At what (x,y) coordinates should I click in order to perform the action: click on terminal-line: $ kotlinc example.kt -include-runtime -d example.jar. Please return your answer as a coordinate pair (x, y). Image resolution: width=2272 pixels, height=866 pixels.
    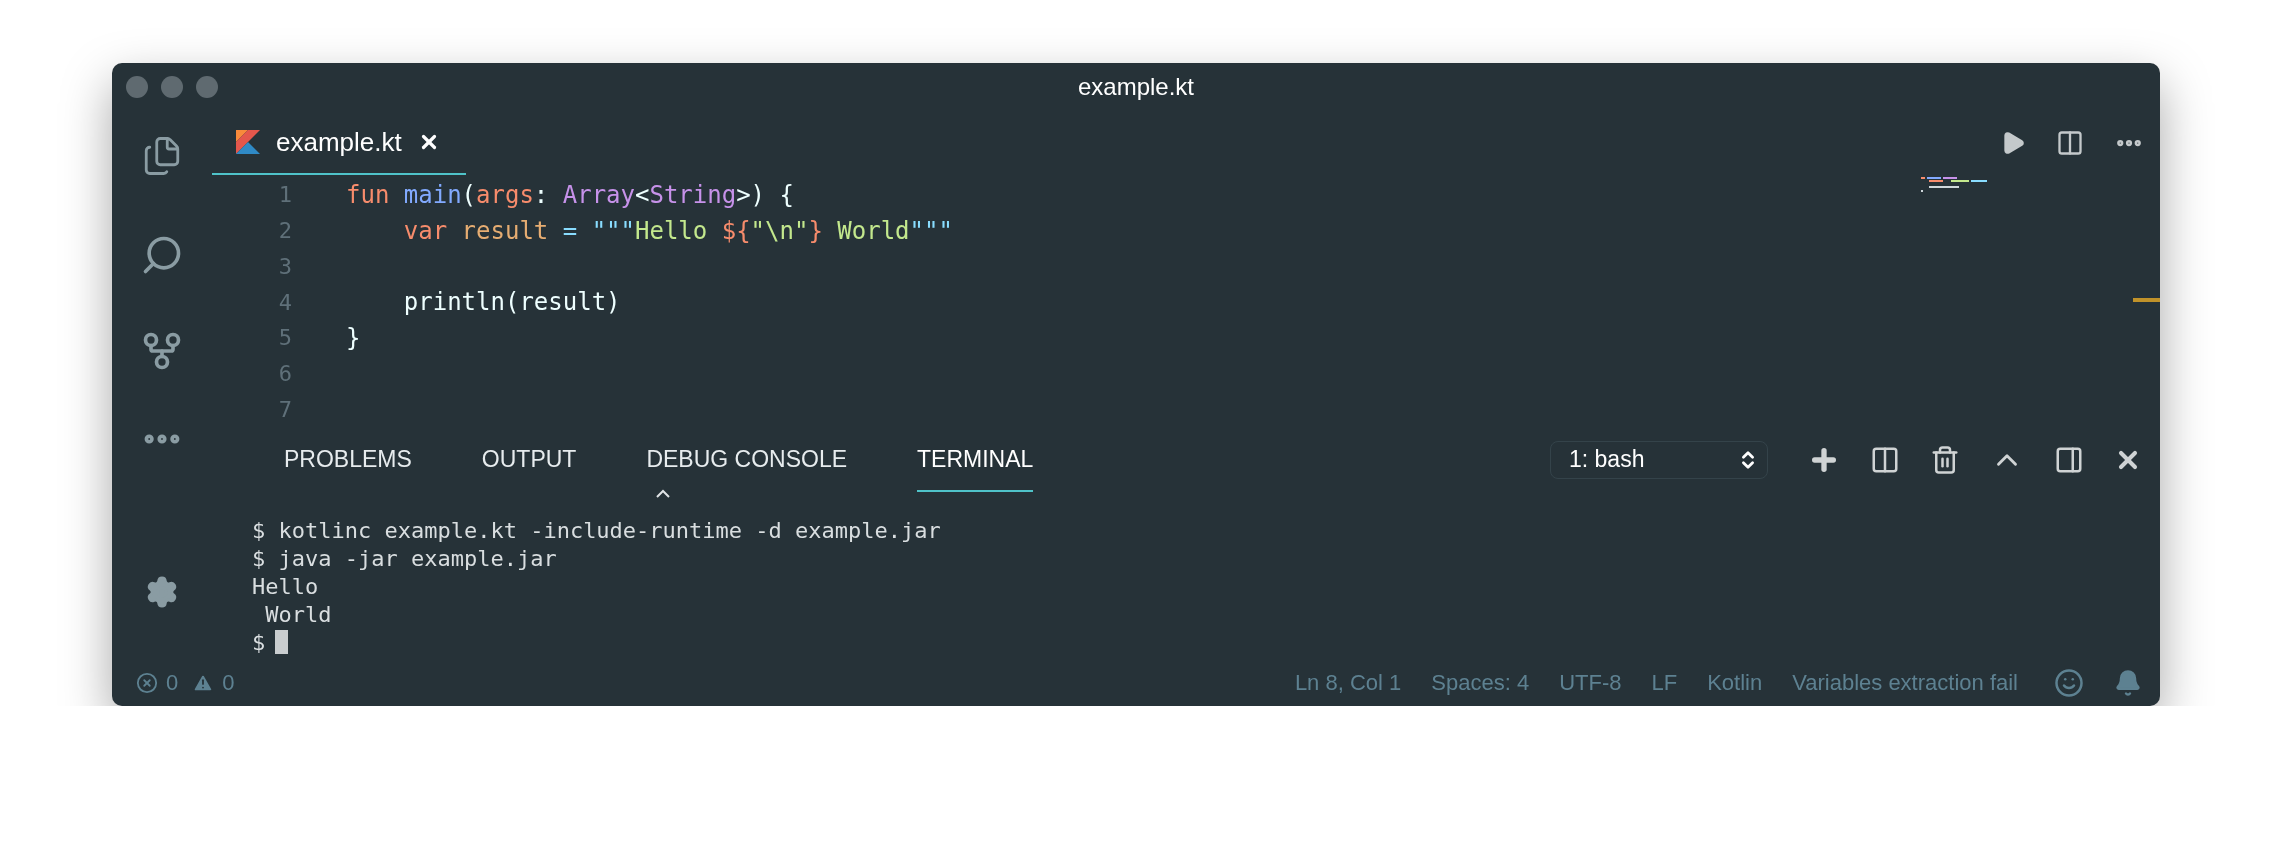
    Looking at the image, I should click on (596, 530).